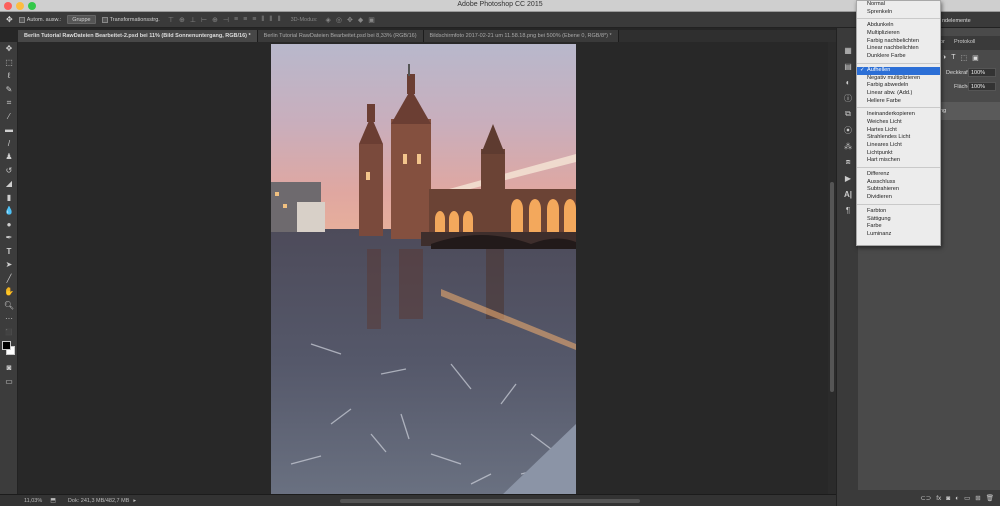  Describe the element at coordinates (938, 498) in the screenshot. I see `layer-style-icon: fx` at that location.